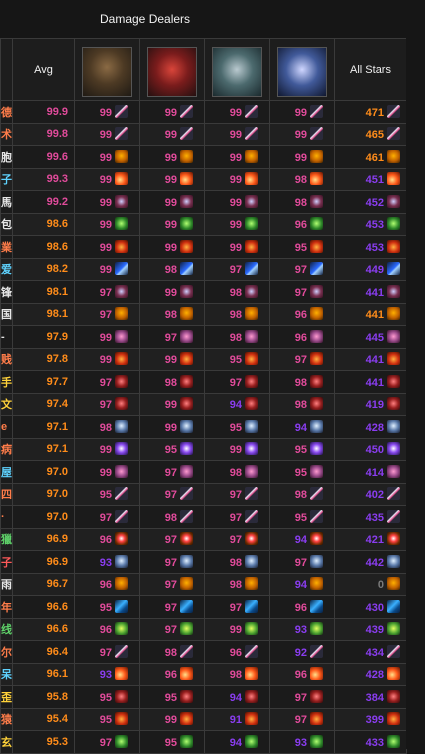 The width and height of the screenshot is (425, 754). I want to click on table-row: 歪 95.8 95 95 94 97 384, so click(203, 697).